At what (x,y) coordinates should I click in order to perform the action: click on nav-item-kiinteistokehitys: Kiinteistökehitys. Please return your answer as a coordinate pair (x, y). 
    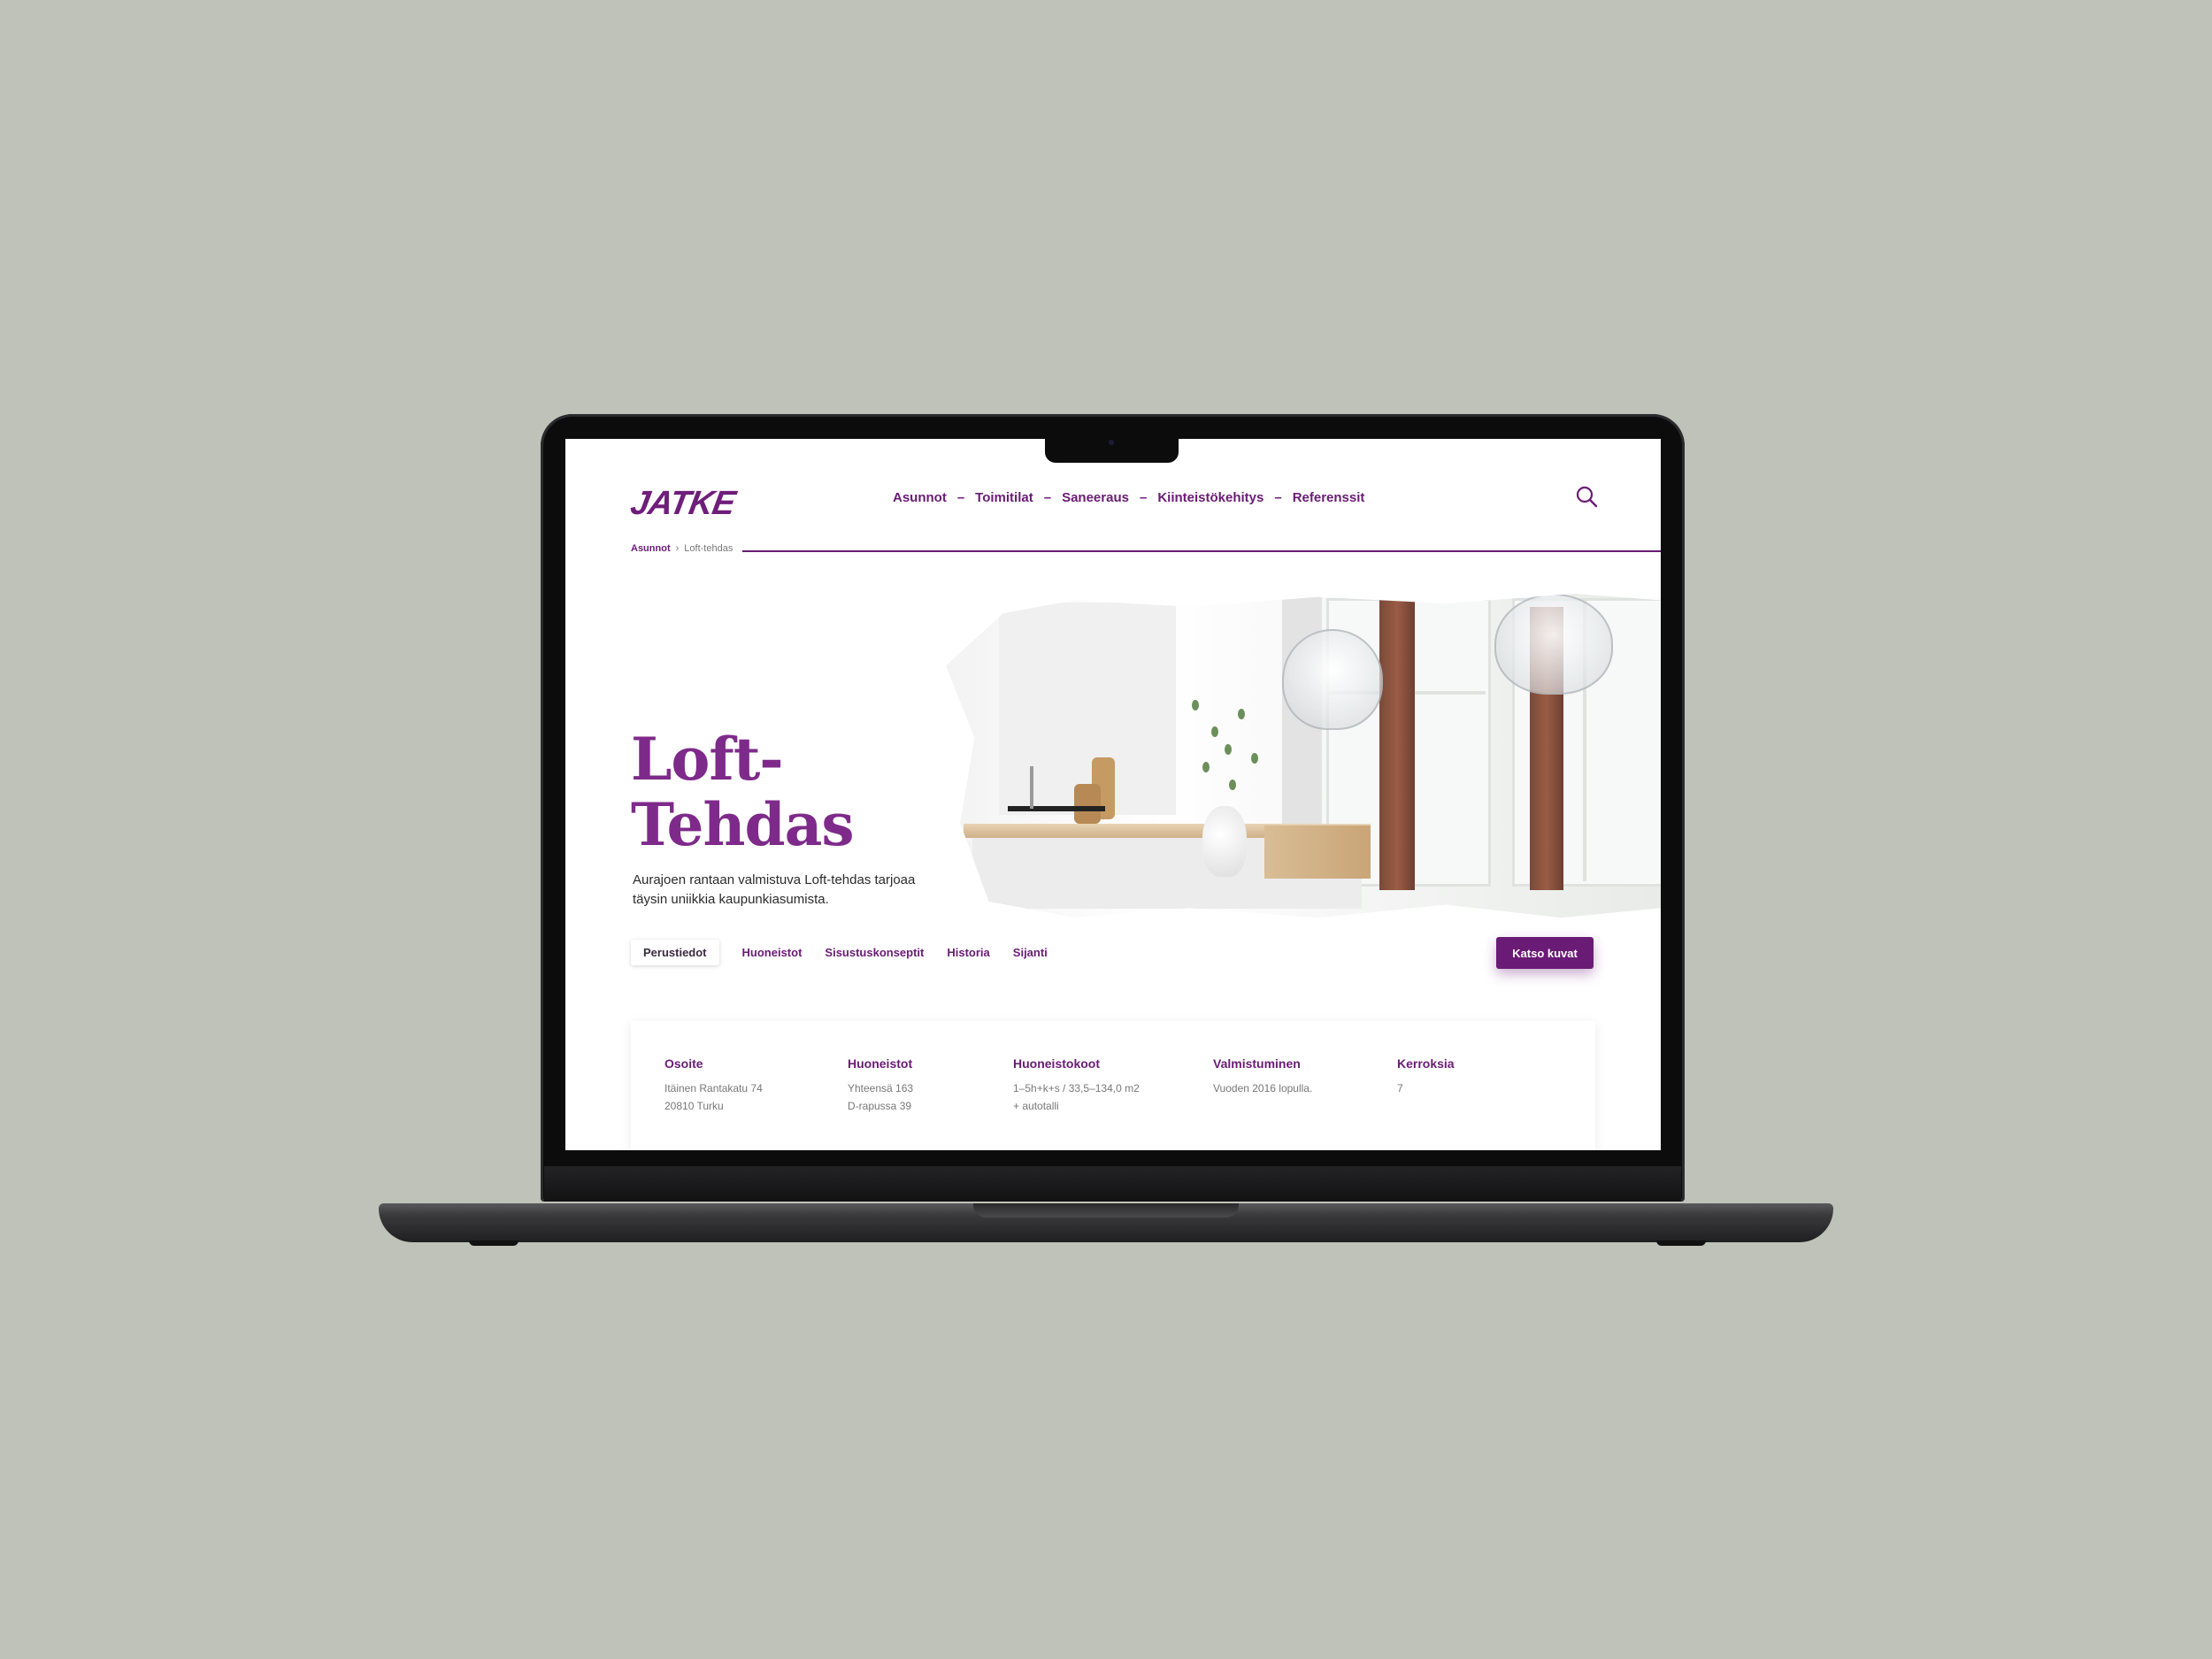
    Looking at the image, I should click on (1210, 498).